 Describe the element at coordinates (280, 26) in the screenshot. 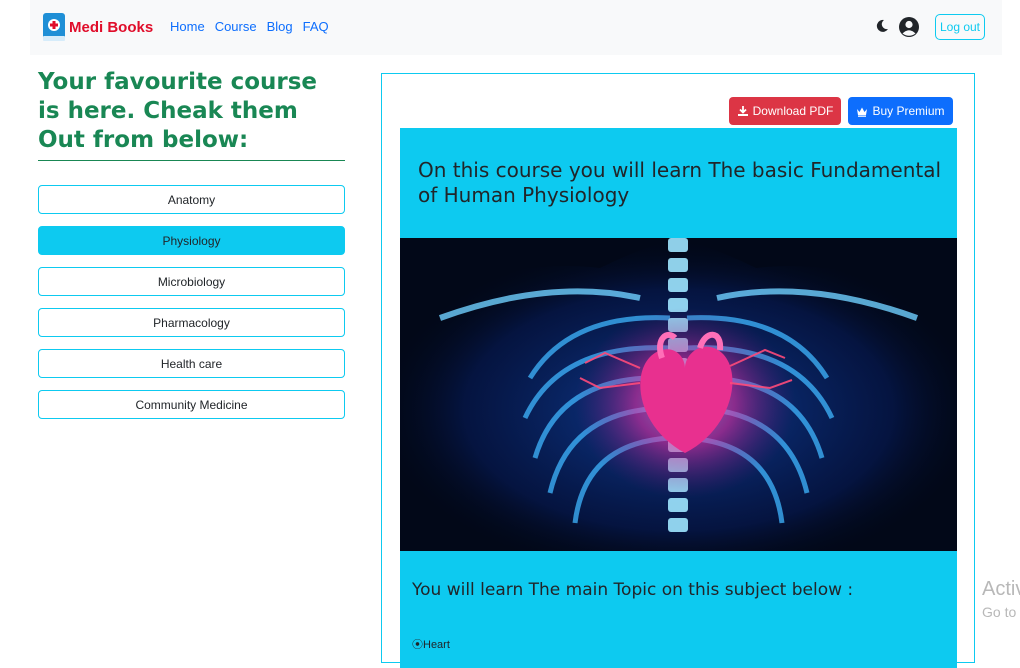

I see `nav-link-blog: Blog` at that location.